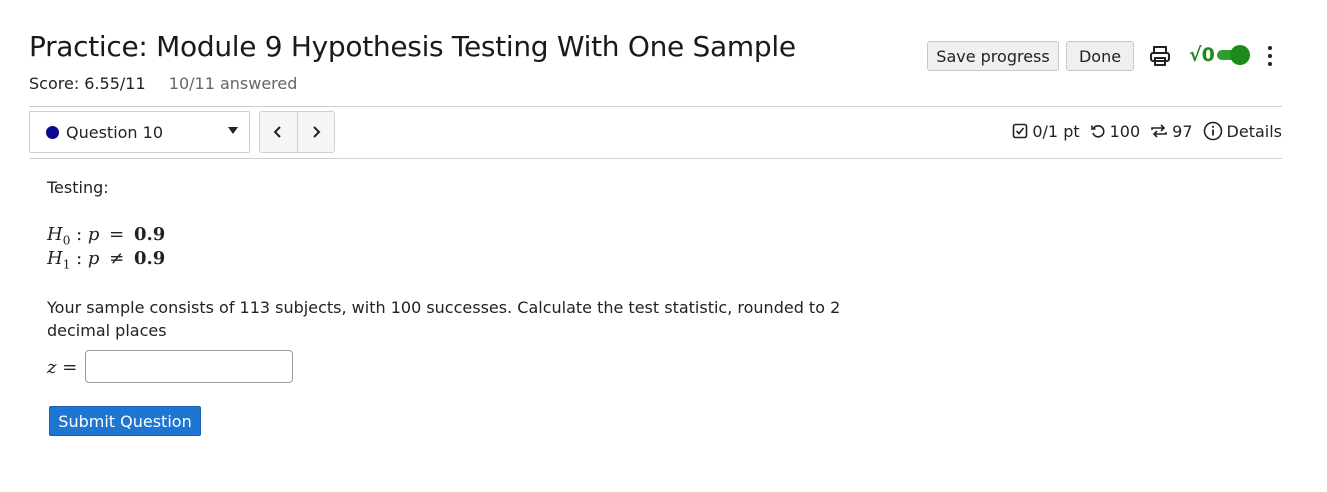  What do you see at coordinates (1270, 56) in the screenshot?
I see `kebab-menu-icon` at bounding box center [1270, 56].